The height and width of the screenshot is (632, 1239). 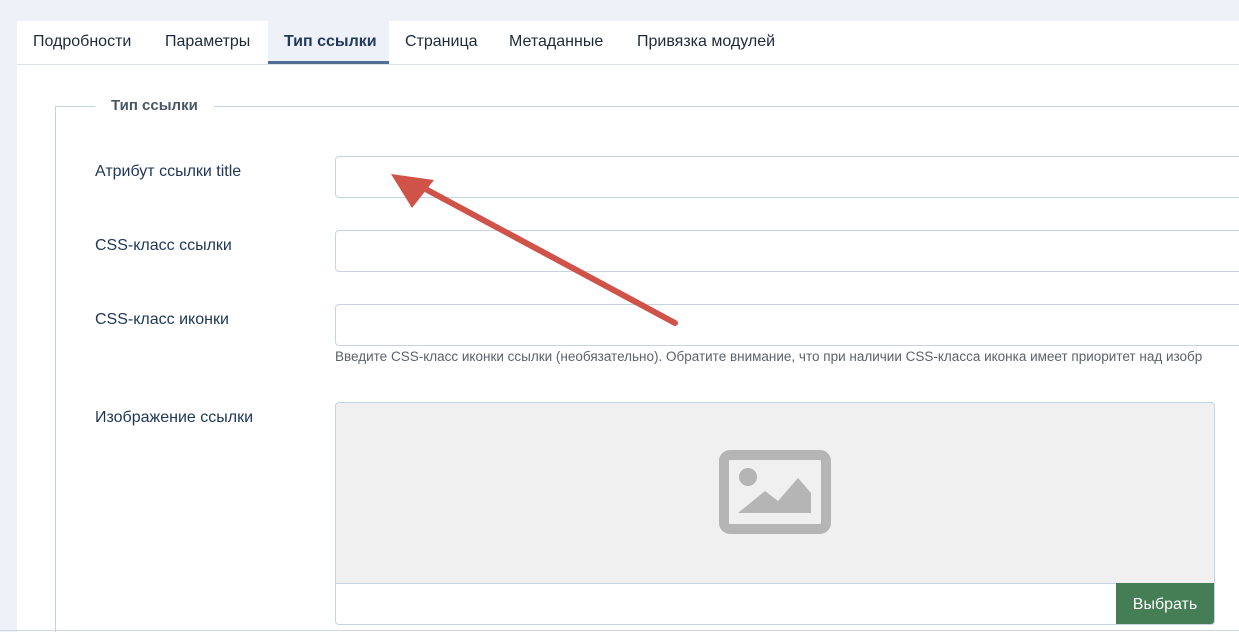 What do you see at coordinates (775, 494) in the screenshot?
I see `image-placeholder-icon` at bounding box center [775, 494].